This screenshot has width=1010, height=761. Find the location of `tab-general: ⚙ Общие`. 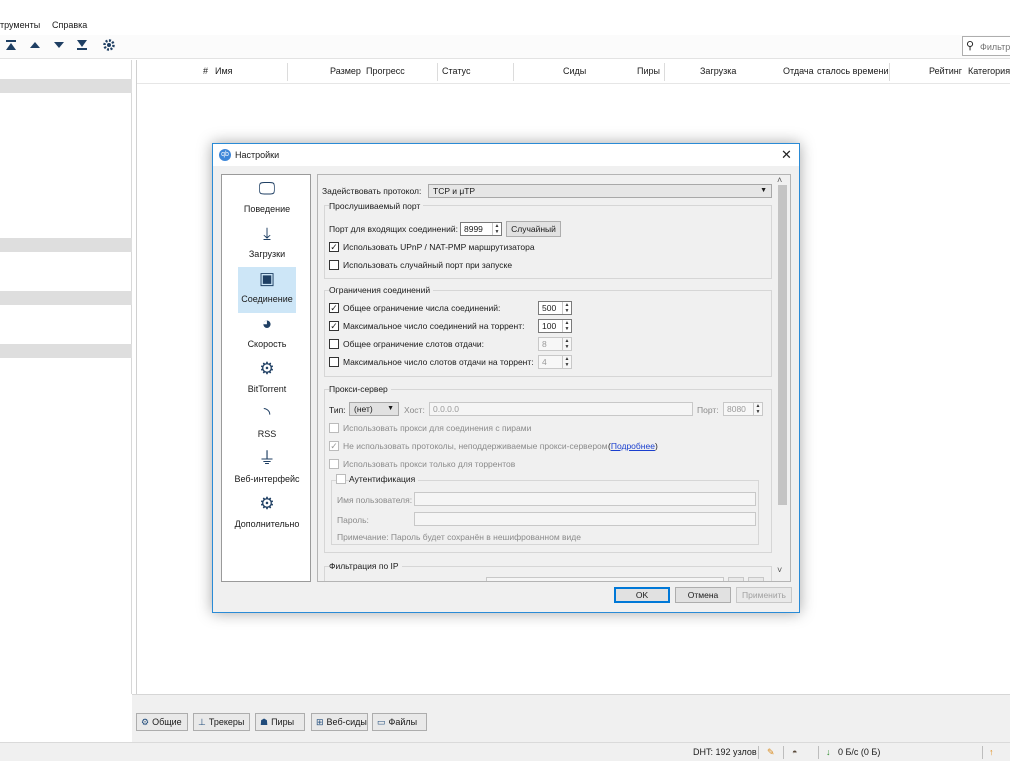

tab-general: ⚙ Общие is located at coordinates (162, 722).